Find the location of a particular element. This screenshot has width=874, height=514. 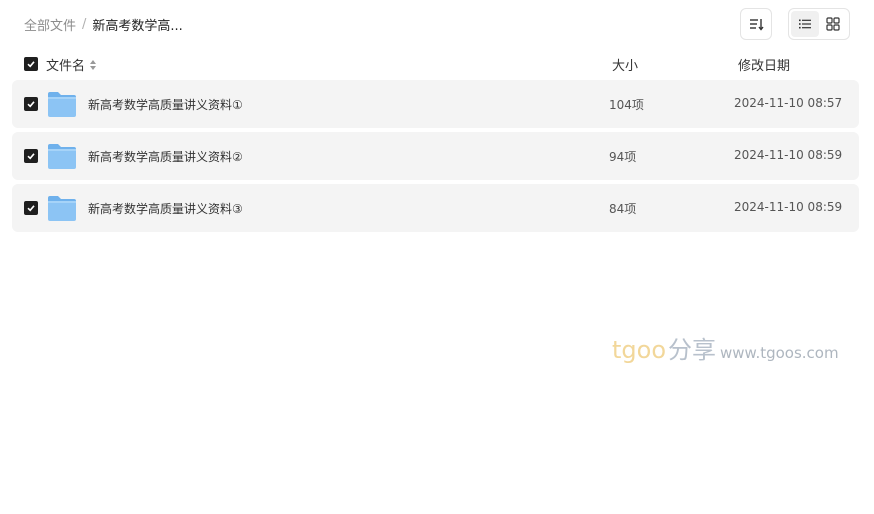

file-row: 新高考数学高质量讲义资料② 94项 2024-11-10 08:59 is located at coordinates (435, 156).